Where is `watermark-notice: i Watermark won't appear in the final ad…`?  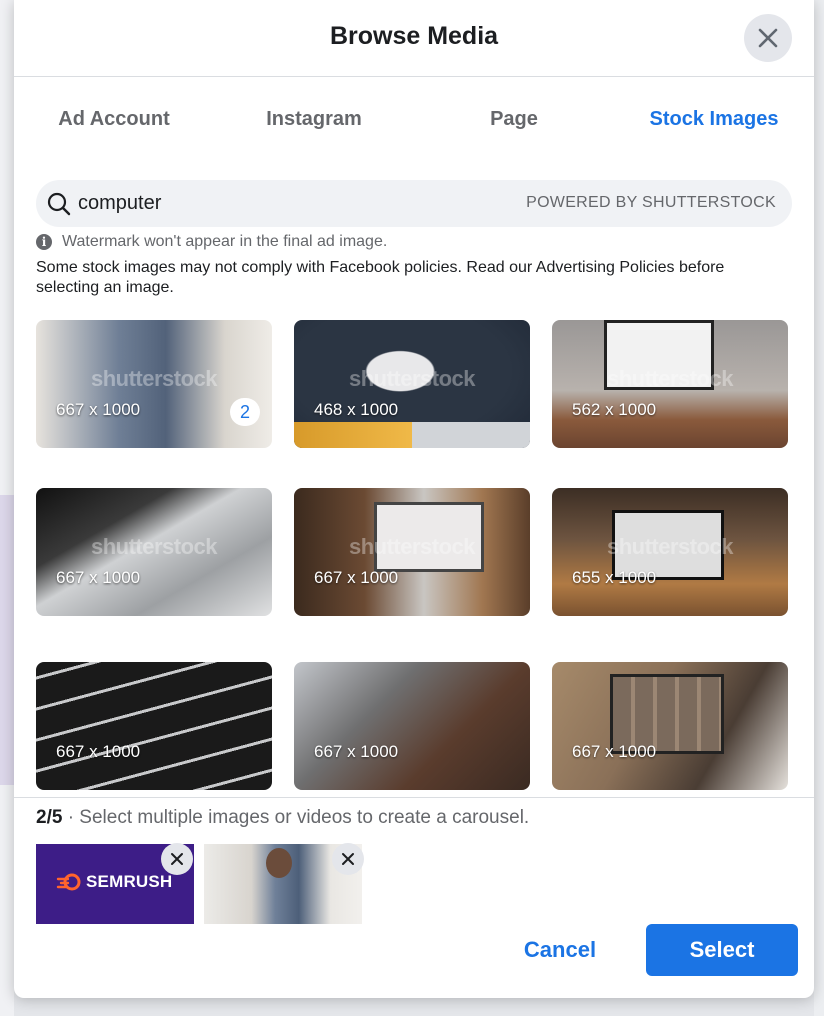
watermark-notice: i Watermark won't appear in the final ad… is located at coordinates (211, 242).